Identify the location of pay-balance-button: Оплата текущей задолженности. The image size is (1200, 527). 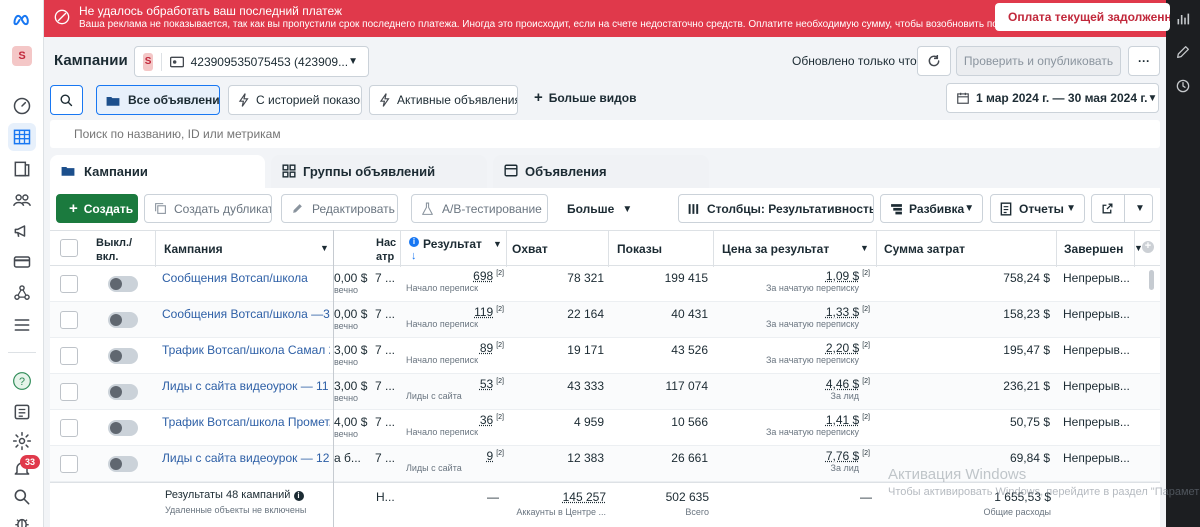
(1082, 17).